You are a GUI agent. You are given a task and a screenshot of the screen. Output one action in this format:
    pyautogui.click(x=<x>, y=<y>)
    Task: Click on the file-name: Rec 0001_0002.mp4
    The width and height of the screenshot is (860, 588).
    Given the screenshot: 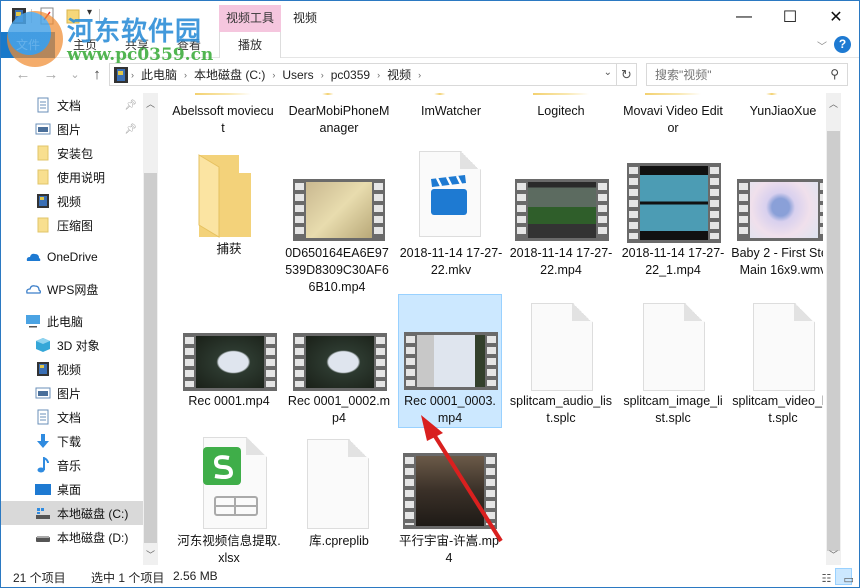 What is the action you would take?
    pyautogui.click(x=339, y=409)
    